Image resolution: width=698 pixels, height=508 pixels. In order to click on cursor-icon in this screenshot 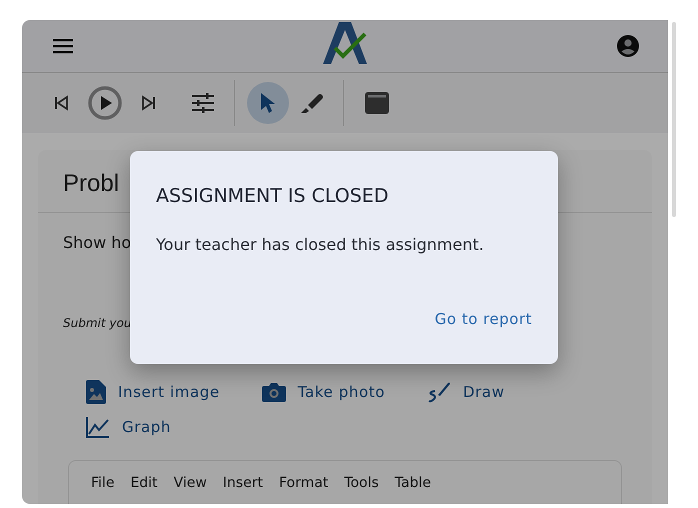, I will do `click(268, 103)`.